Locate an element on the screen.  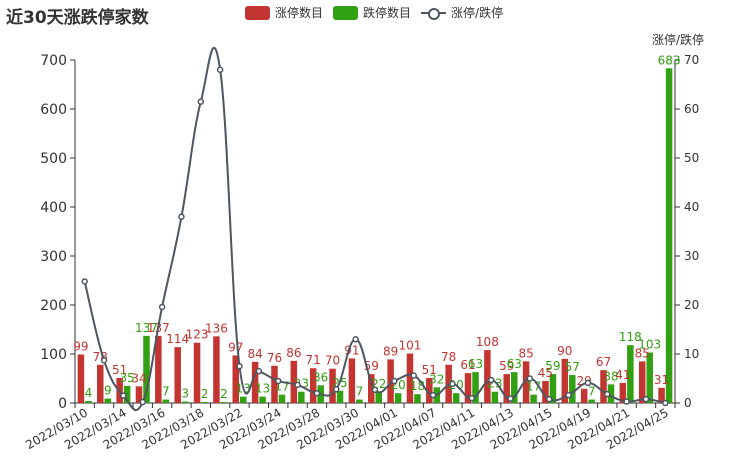
y2-tick-label: 60 is located at coordinates (691, 109).